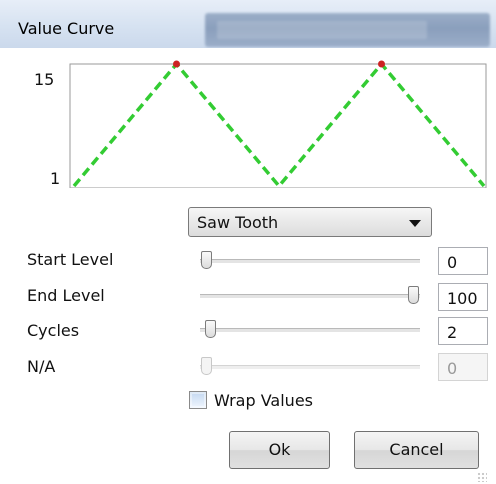 This screenshot has width=496, height=484. Describe the element at coordinates (413, 295) in the screenshot. I see `end-level-thumb` at that location.